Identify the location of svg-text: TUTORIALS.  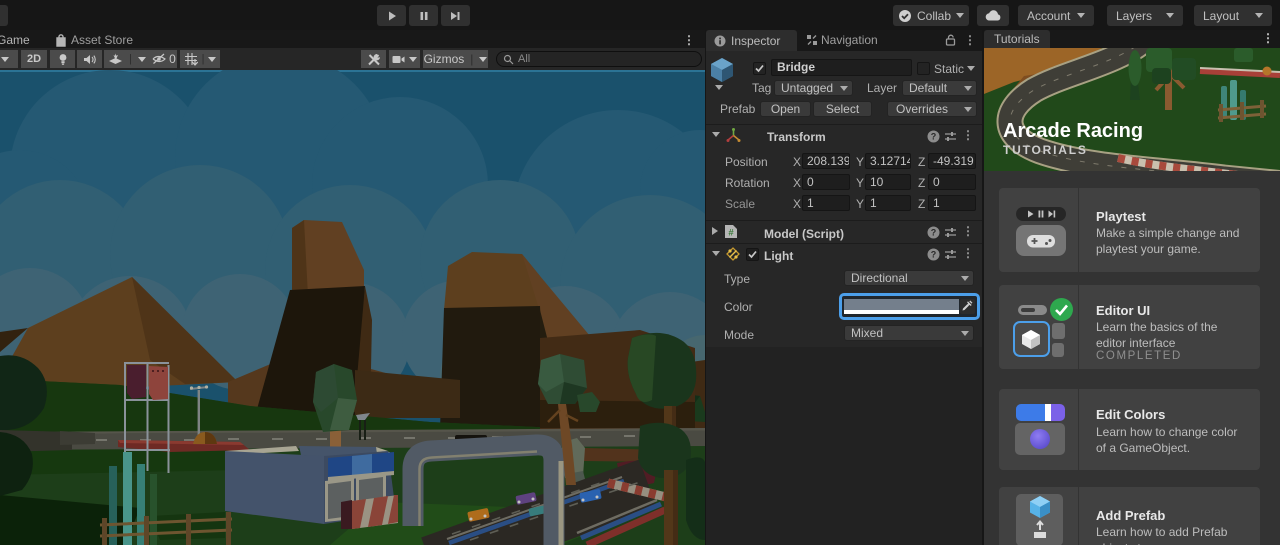
(1045, 150).